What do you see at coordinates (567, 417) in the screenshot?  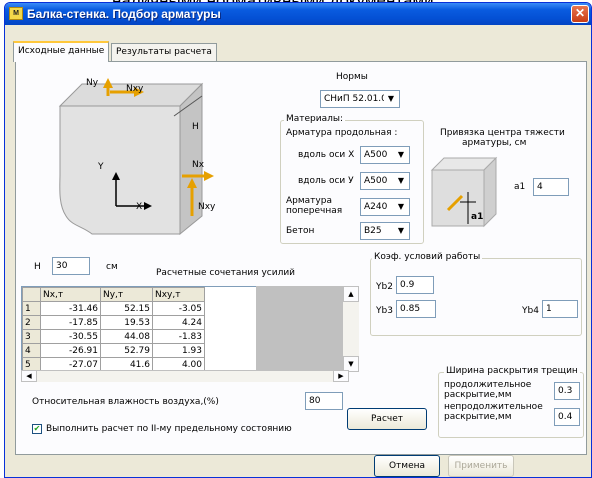 I see `crack-short-input: 0.4` at bounding box center [567, 417].